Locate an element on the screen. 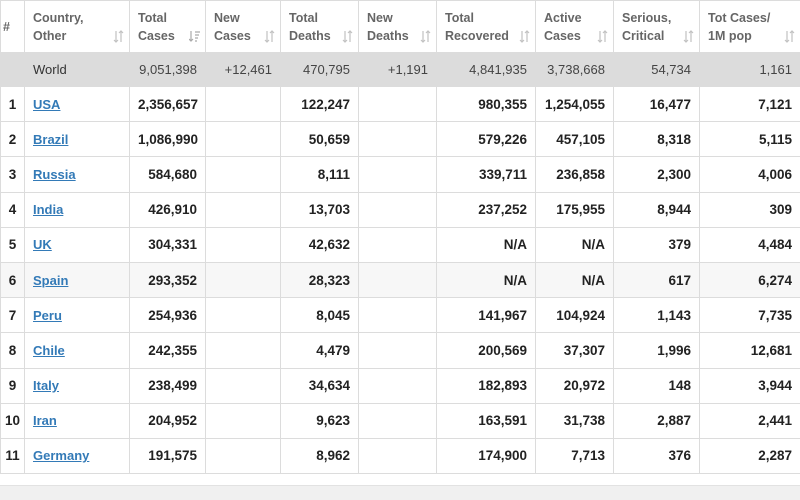 This screenshot has width=800, height=500. column-header-total-cases: Total Cases is located at coordinates (167, 26).